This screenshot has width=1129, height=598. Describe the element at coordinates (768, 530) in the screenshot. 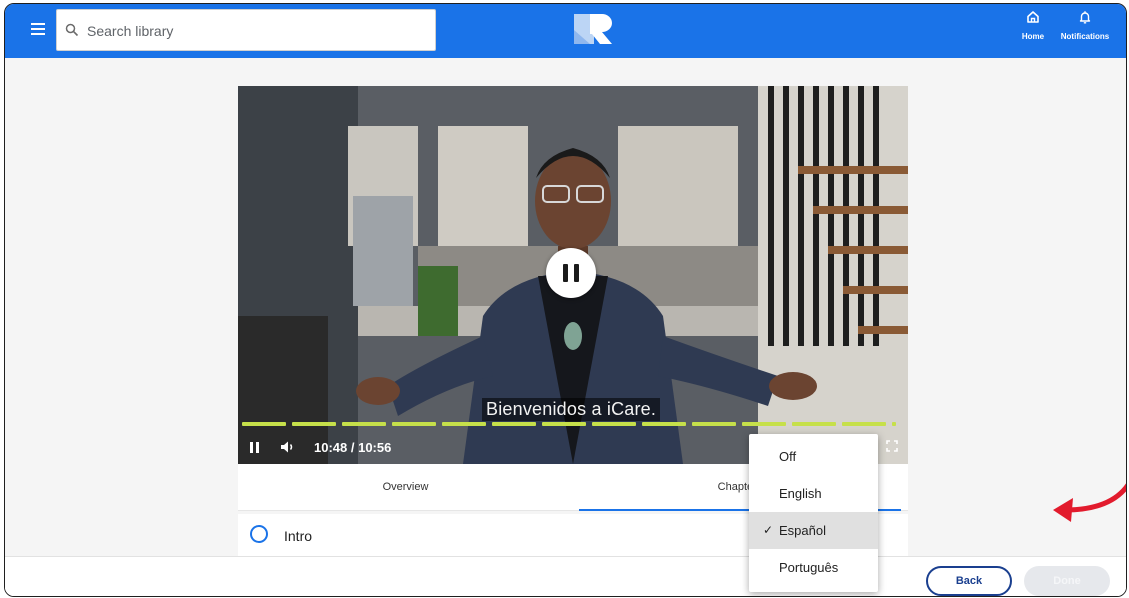

I see `checkmark-icon: ✓` at that location.